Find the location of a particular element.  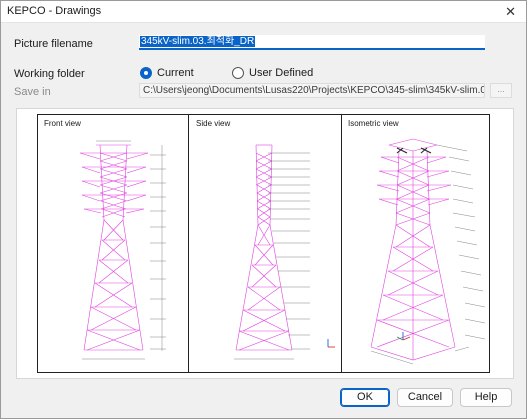

radio-user-defined: User Defined is located at coordinates (272, 73).